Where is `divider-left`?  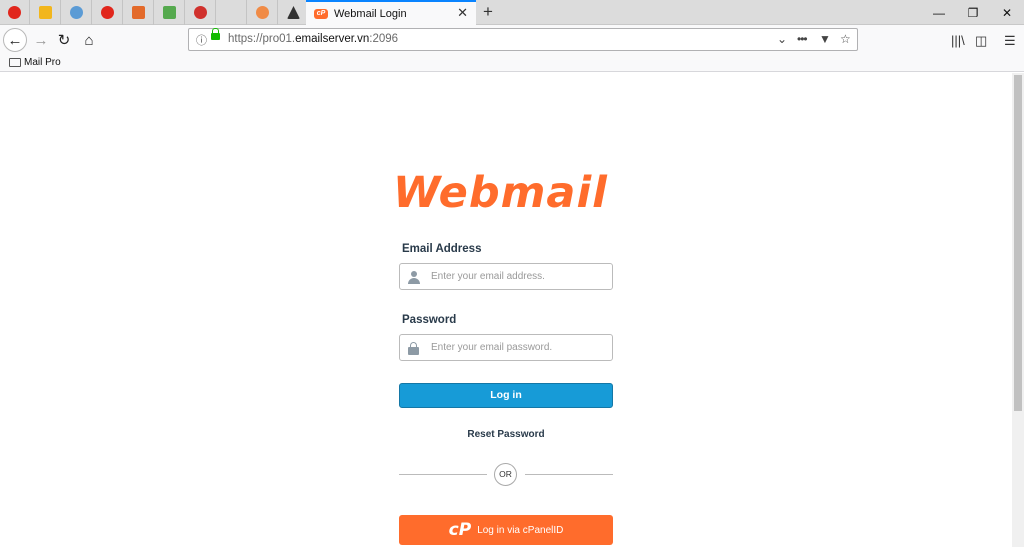 divider-left is located at coordinates (443, 474).